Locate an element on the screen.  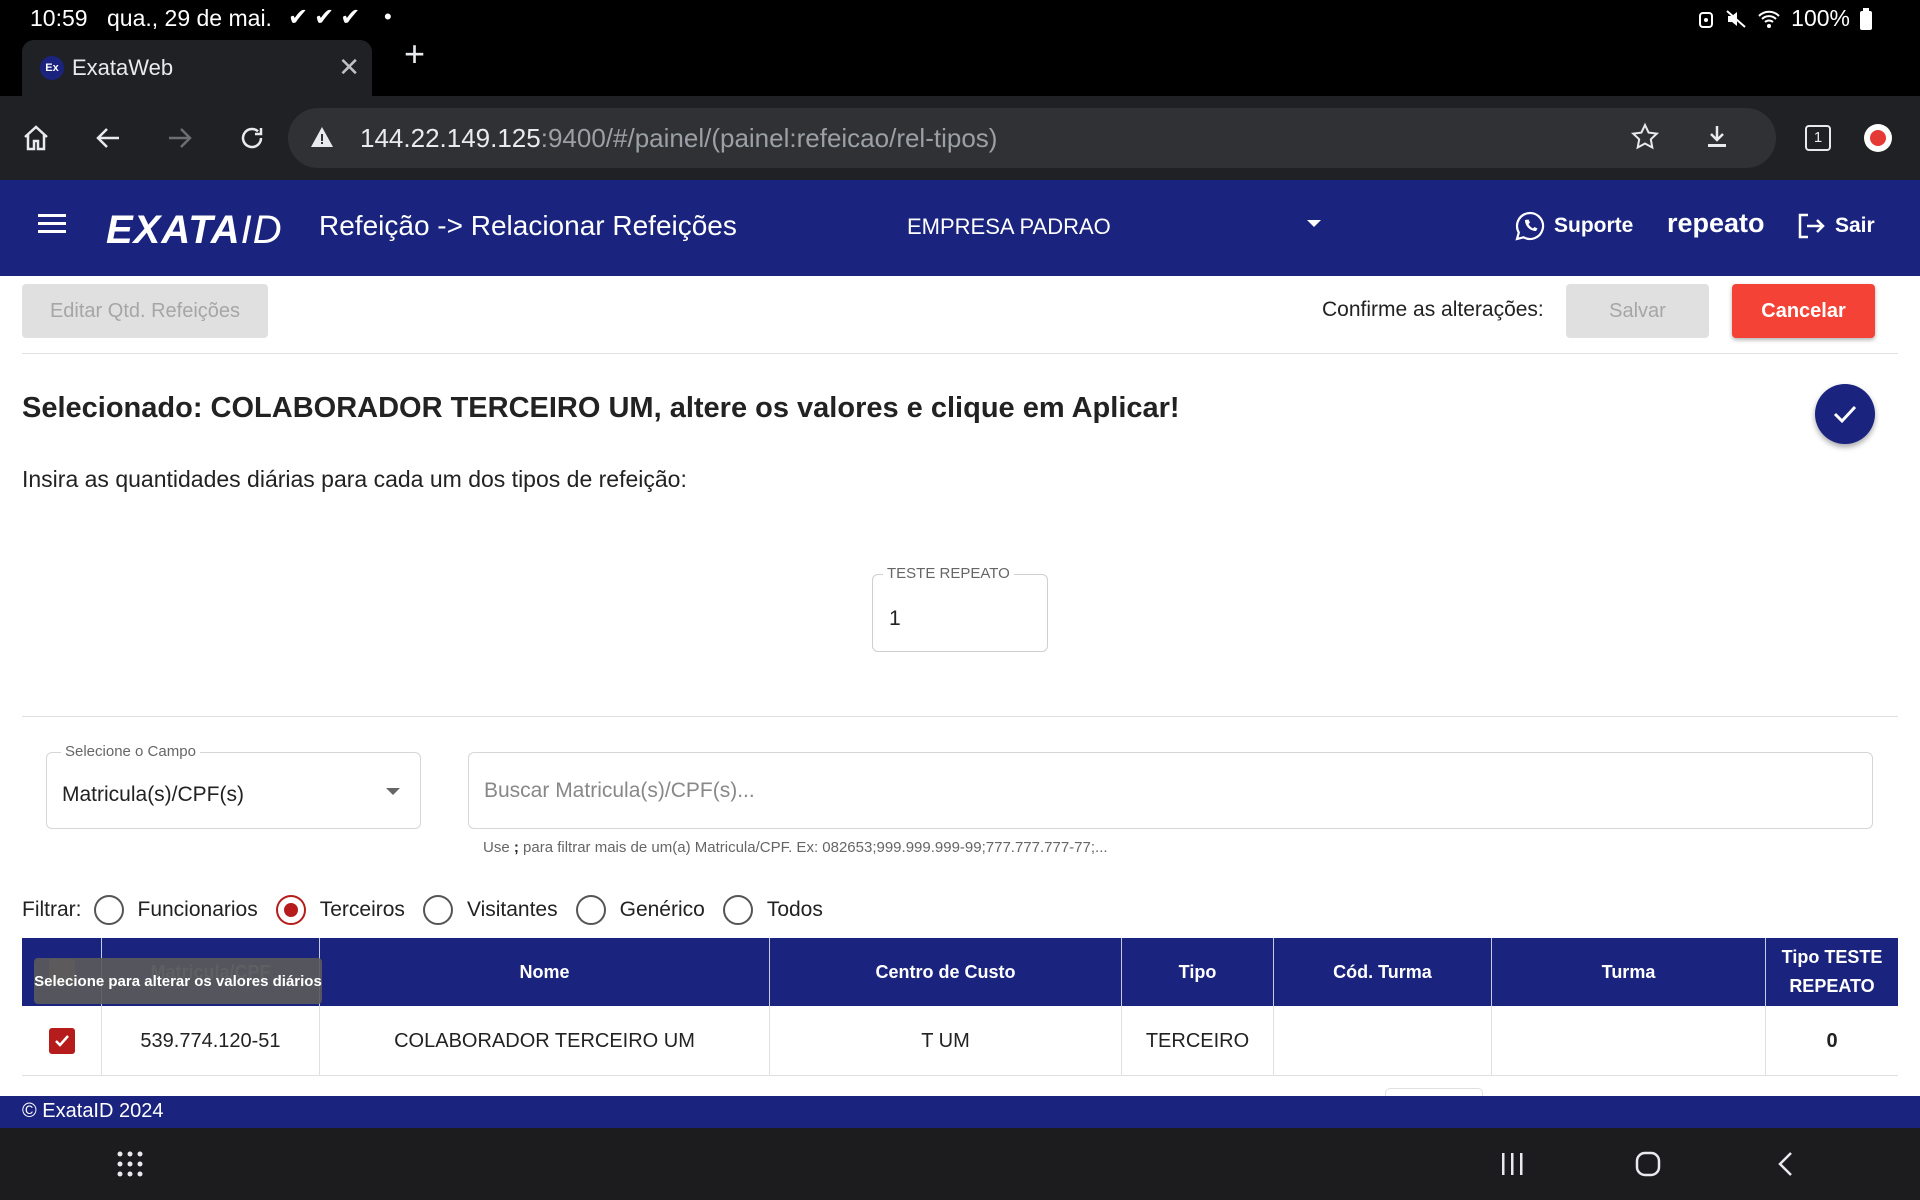
radio-visitantes: Visitantes is located at coordinates (490, 910).